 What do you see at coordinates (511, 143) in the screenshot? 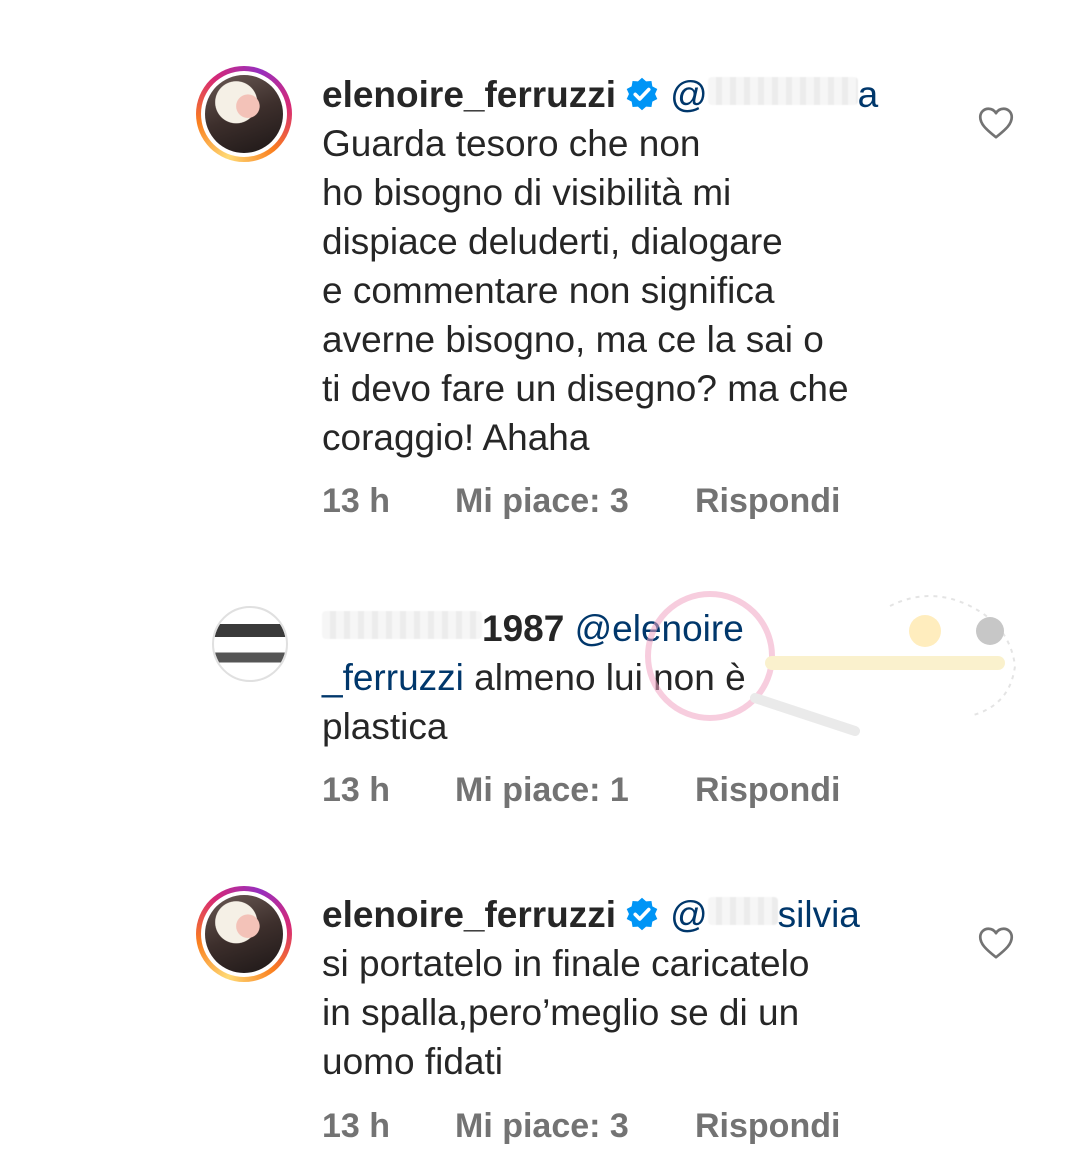
I see `comment-line: Guarda tesoro che non` at bounding box center [511, 143].